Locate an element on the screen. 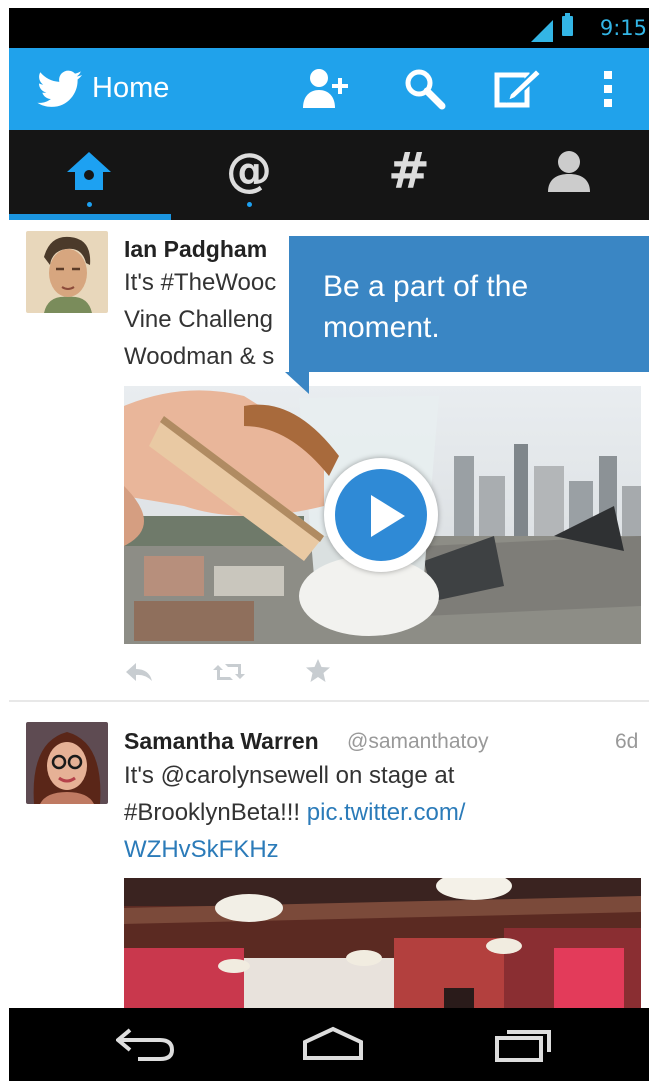 This screenshot has height=1081, width=649. tab-connect: @ is located at coordinates (249, 175).